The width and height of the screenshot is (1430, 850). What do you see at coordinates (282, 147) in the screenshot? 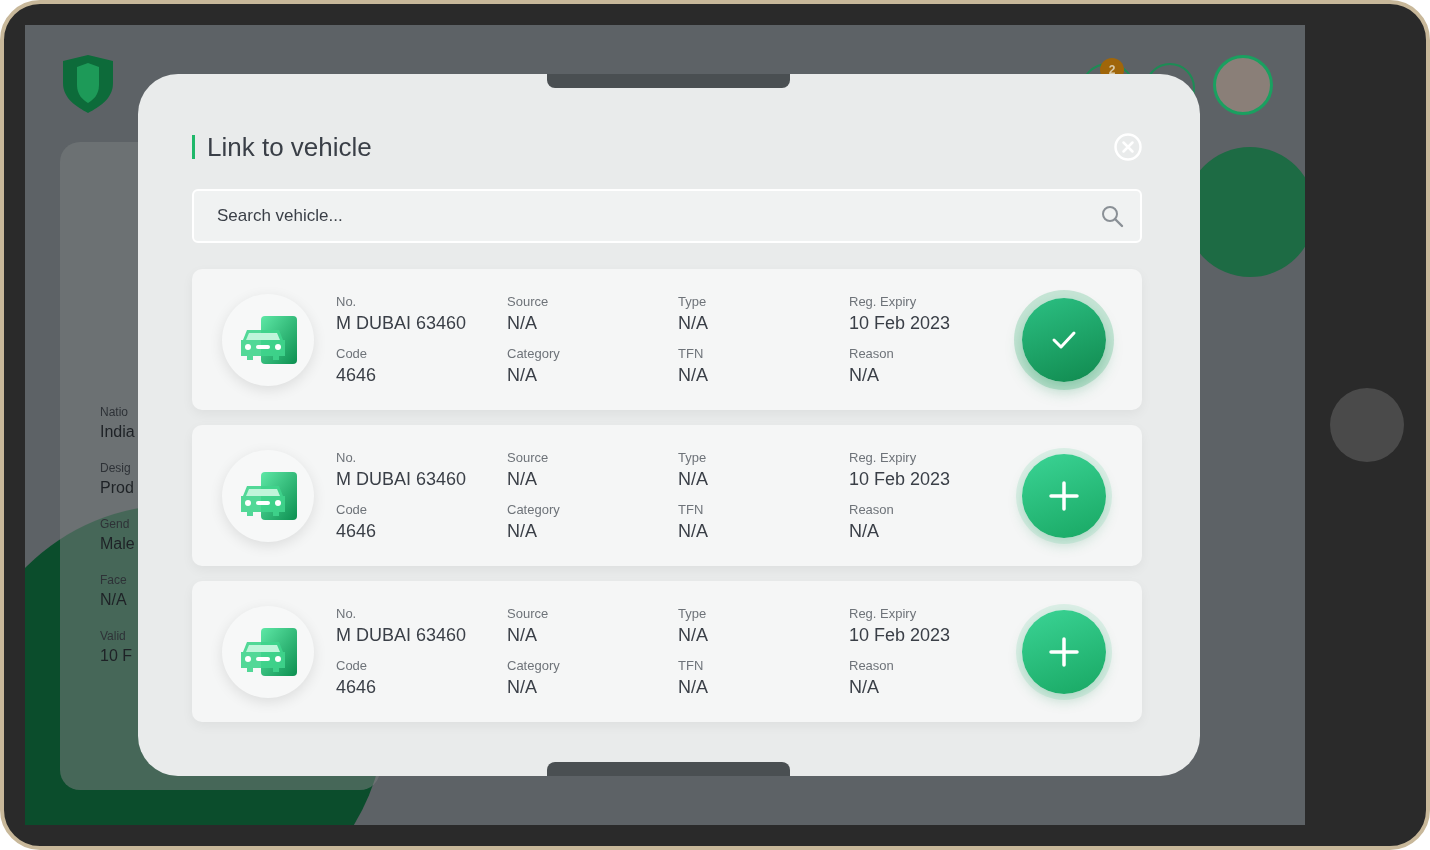
I see `modal-title: Link to vehicle` at bounding box center [282, 147].